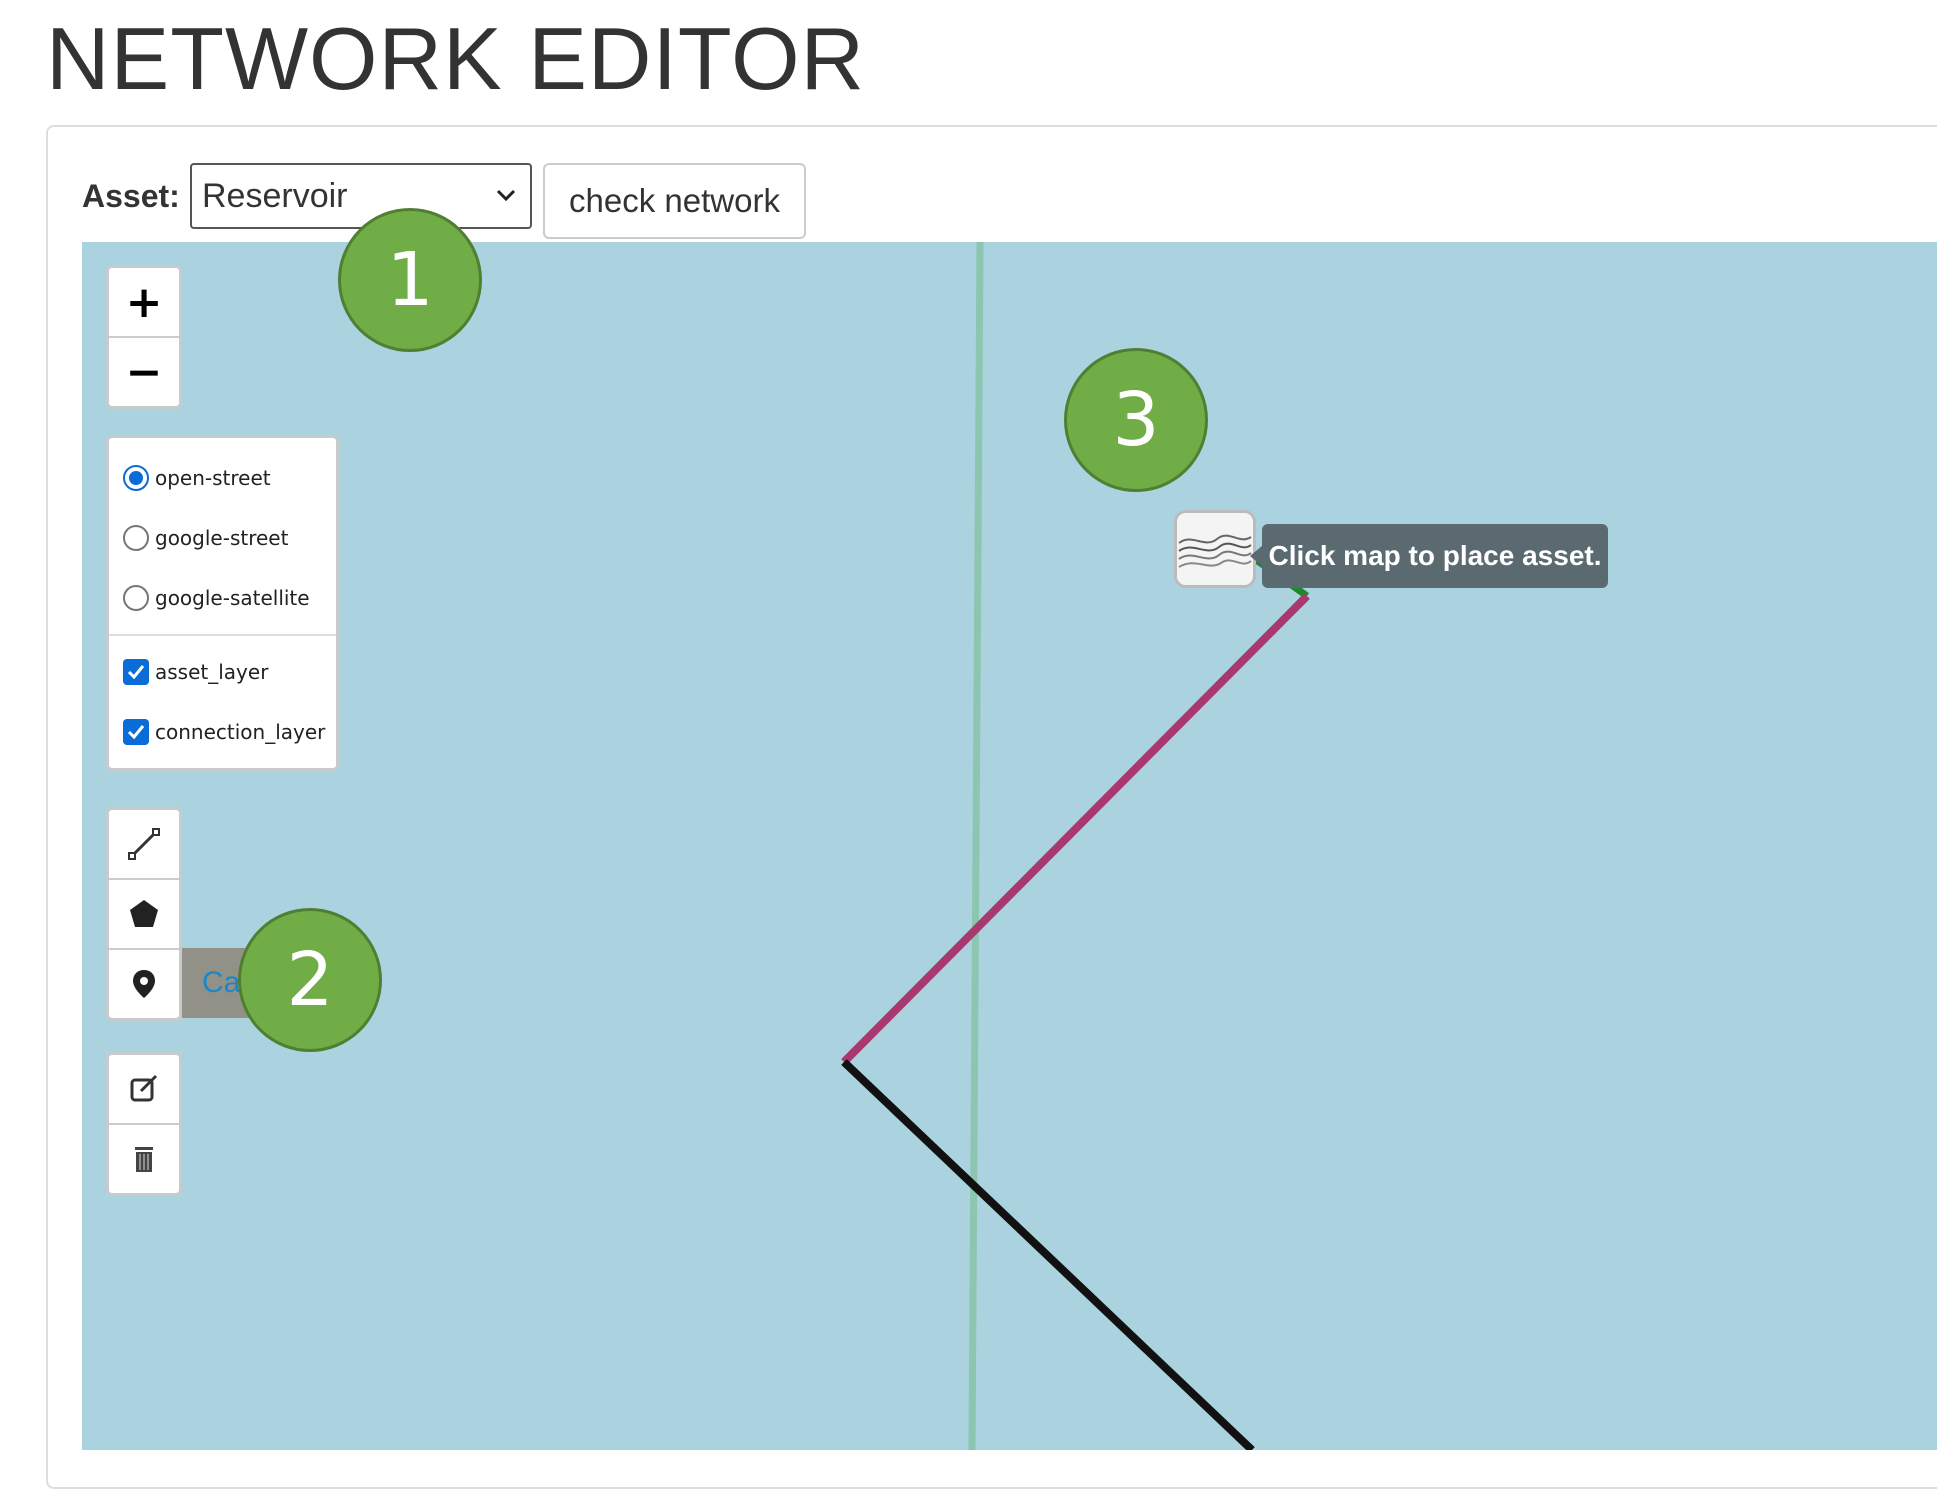 The image size is (1937, 1489). I want to click on radio-open-street, so click(136, 478).